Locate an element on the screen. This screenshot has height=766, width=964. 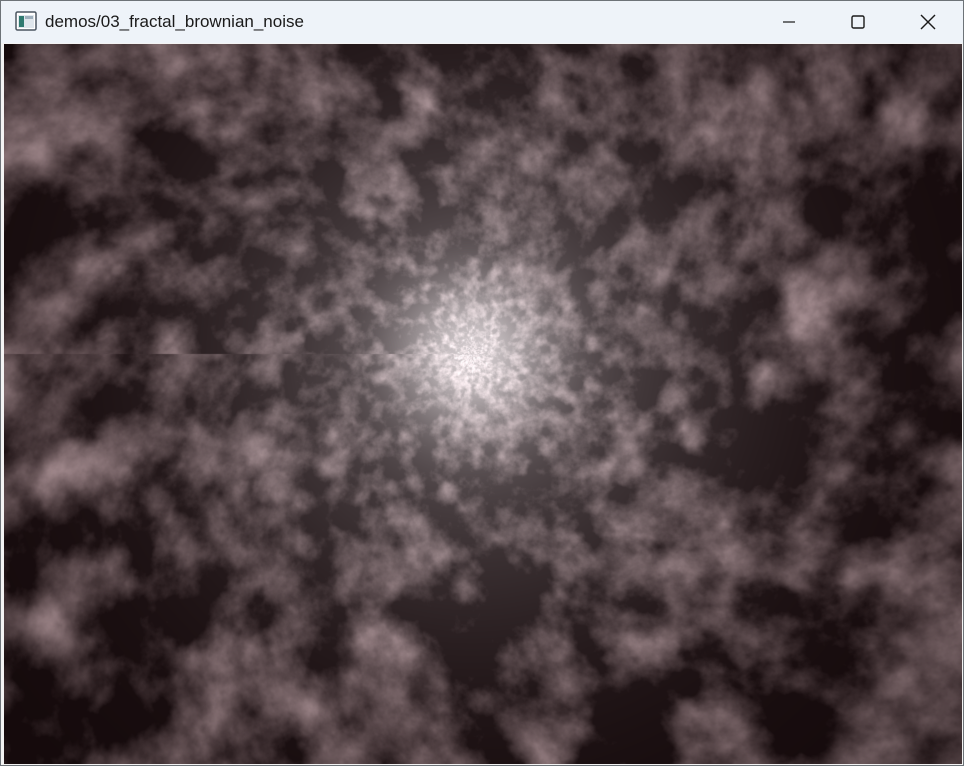
window-title: demos/03_fractal_brownian_noise is located at coordinates (174, 21).